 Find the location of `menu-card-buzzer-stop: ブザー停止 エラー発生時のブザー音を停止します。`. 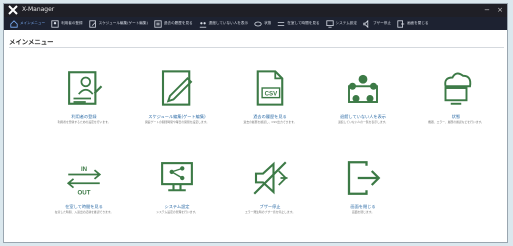

menu-card-buzzer-stop: ブザー停止 エラー発生時のブザー音を停止します。 is located at coordinates (270, 184).